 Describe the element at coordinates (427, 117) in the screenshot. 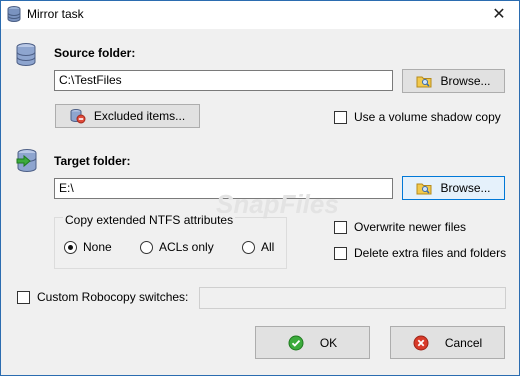

I see `shadow-copy-label: Use a volume shadow copy` at that location.